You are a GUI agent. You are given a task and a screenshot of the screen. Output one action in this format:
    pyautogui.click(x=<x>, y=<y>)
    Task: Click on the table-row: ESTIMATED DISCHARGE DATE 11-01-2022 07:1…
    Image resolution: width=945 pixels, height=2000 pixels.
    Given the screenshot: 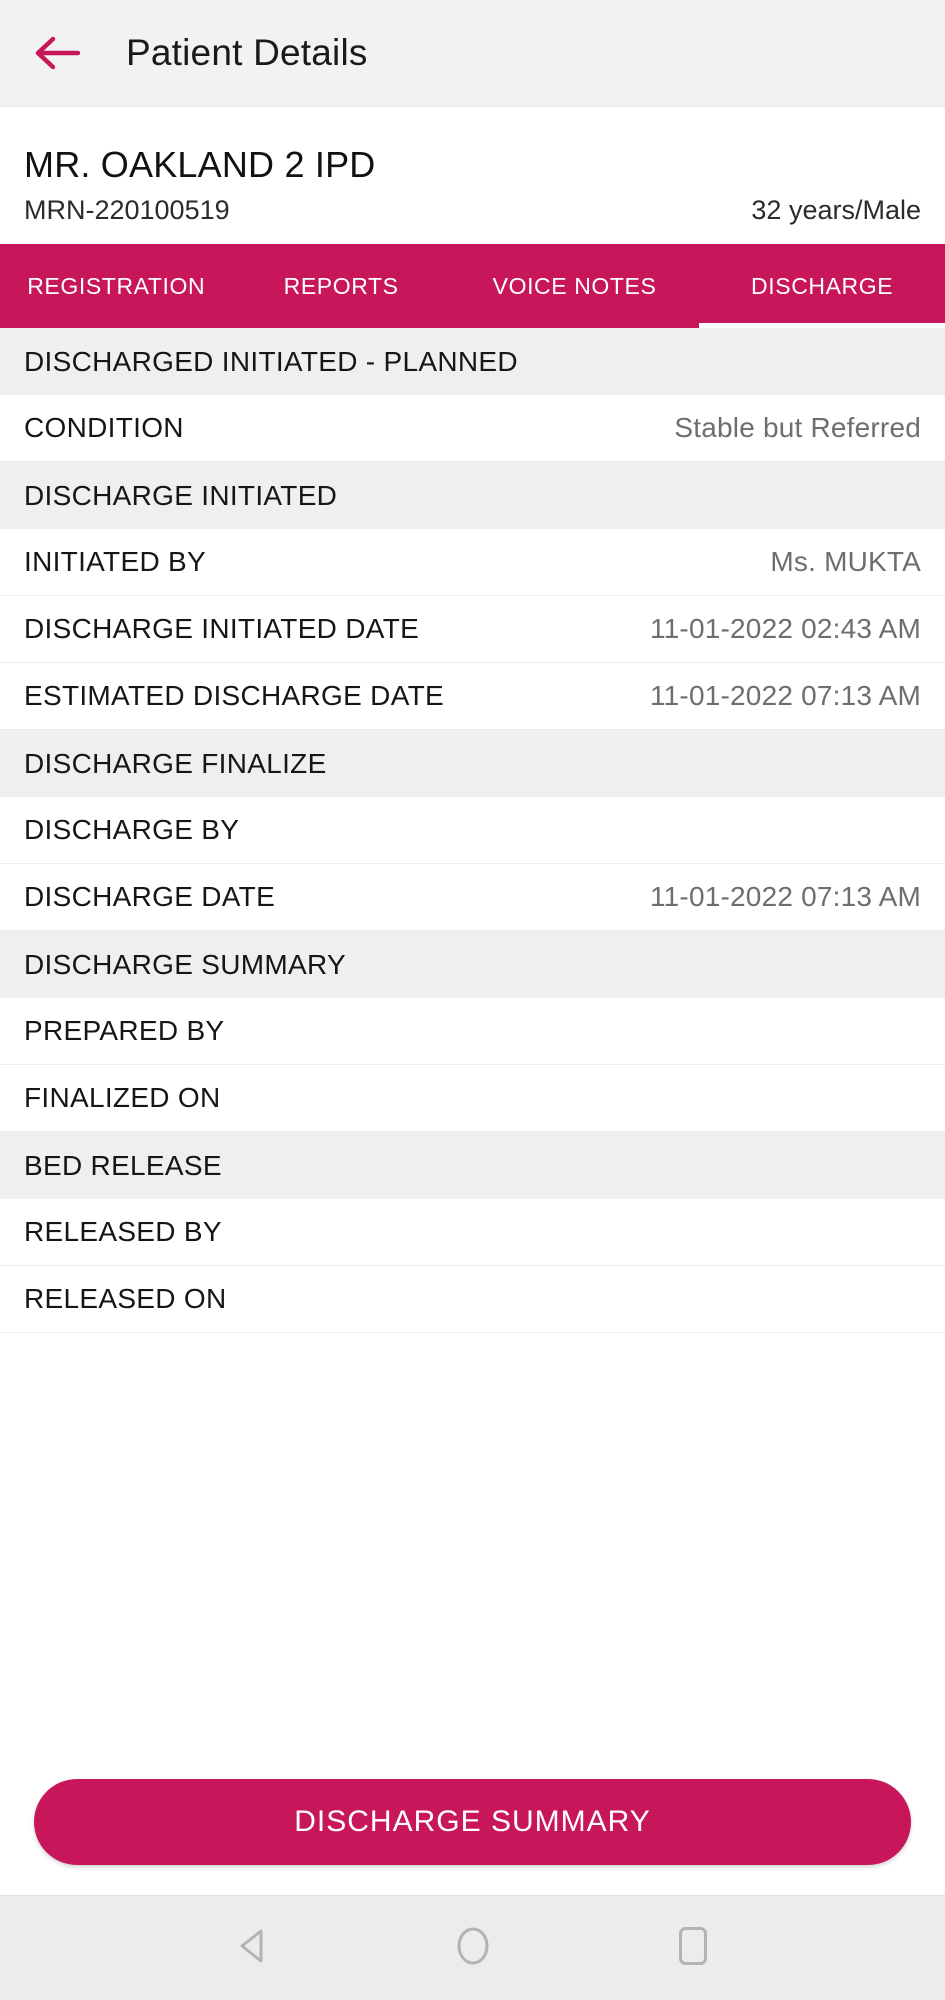 What is the action you would take?
    pyautogui.click(x=472, y=697)
    